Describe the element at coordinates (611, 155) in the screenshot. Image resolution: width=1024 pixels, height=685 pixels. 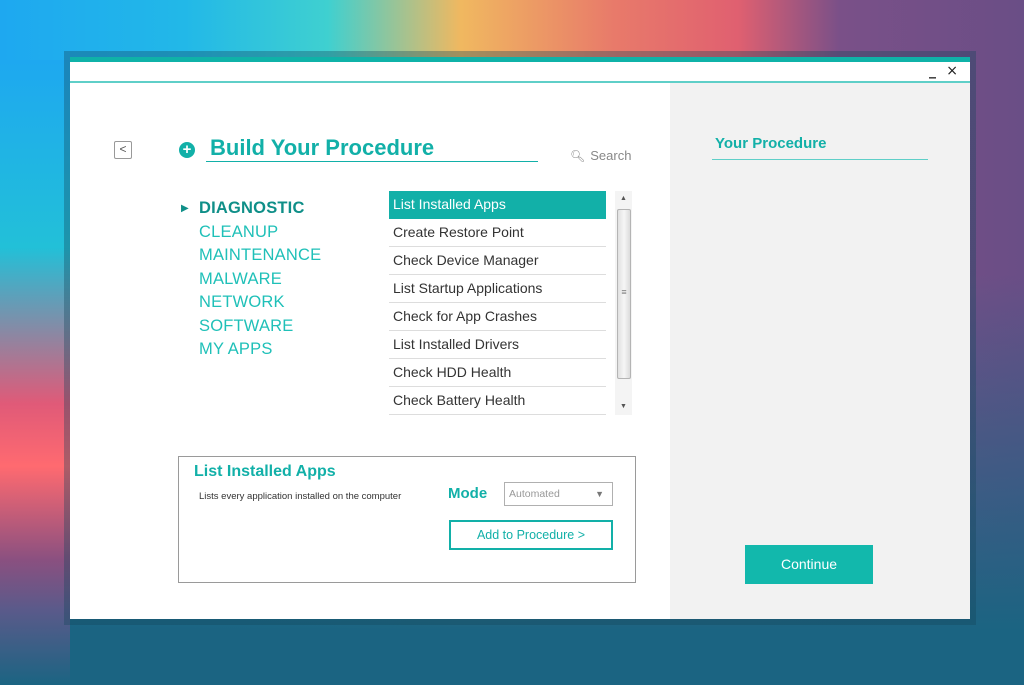
I see `search-label: Search` at that location.